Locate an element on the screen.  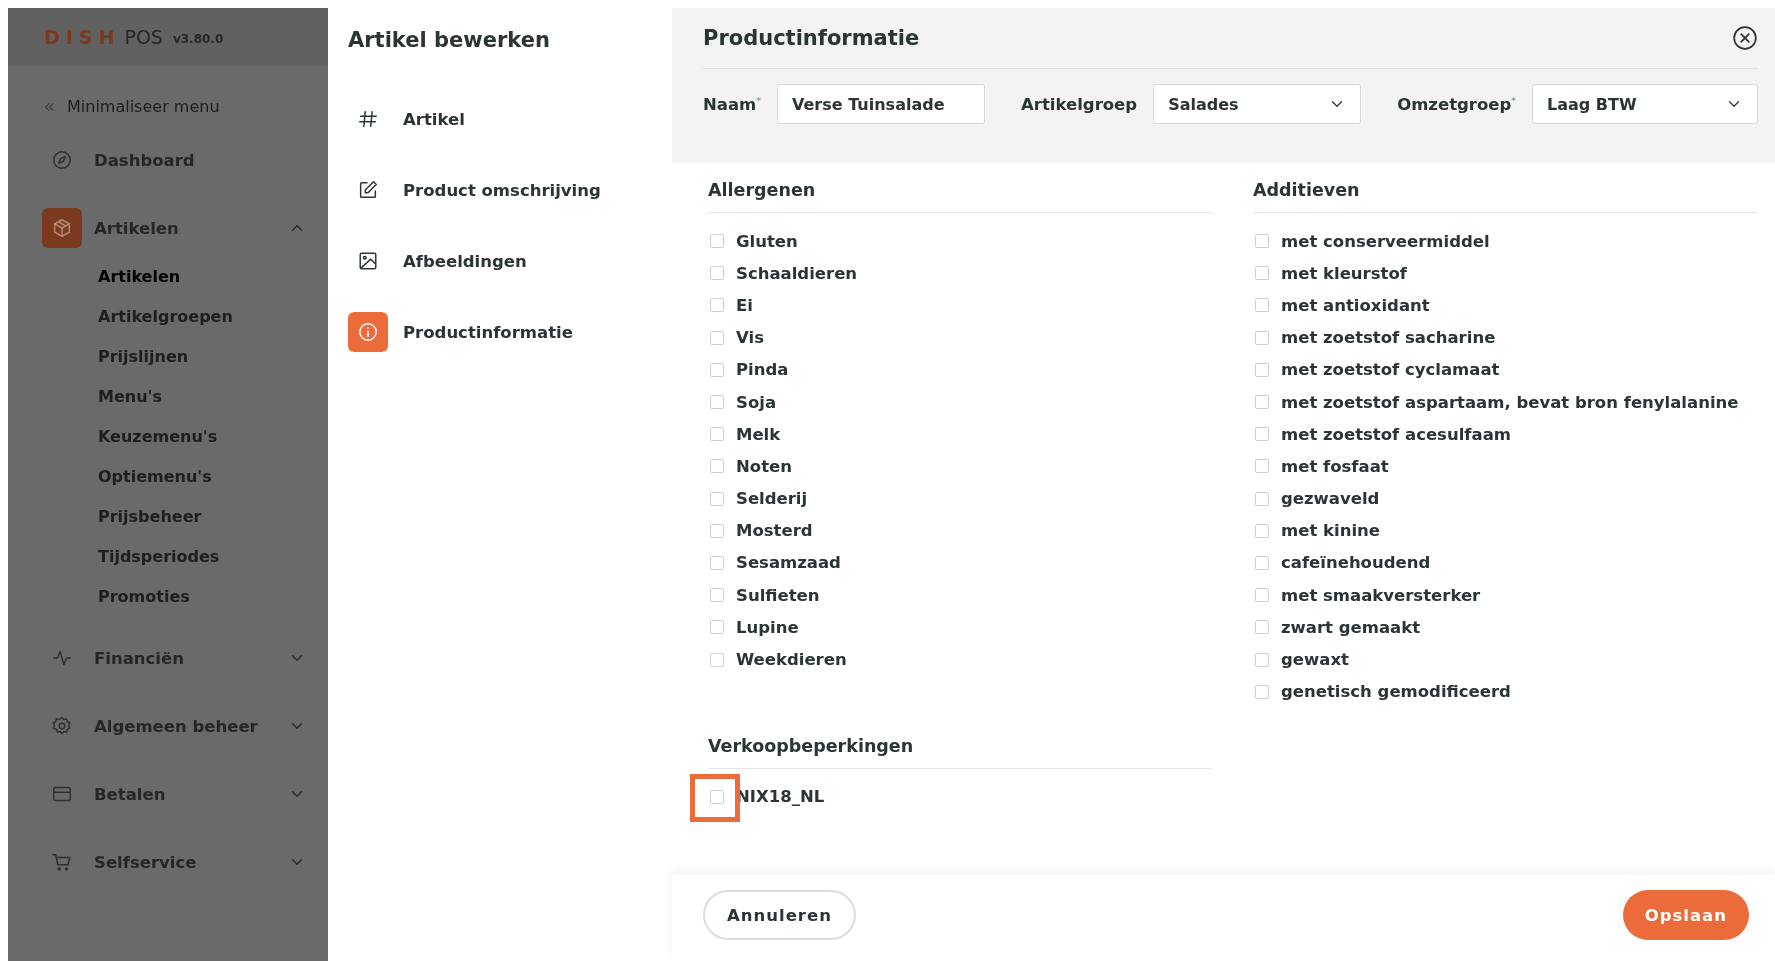
submenu-item: Optiemenu's is located at coordinates (213, 476).